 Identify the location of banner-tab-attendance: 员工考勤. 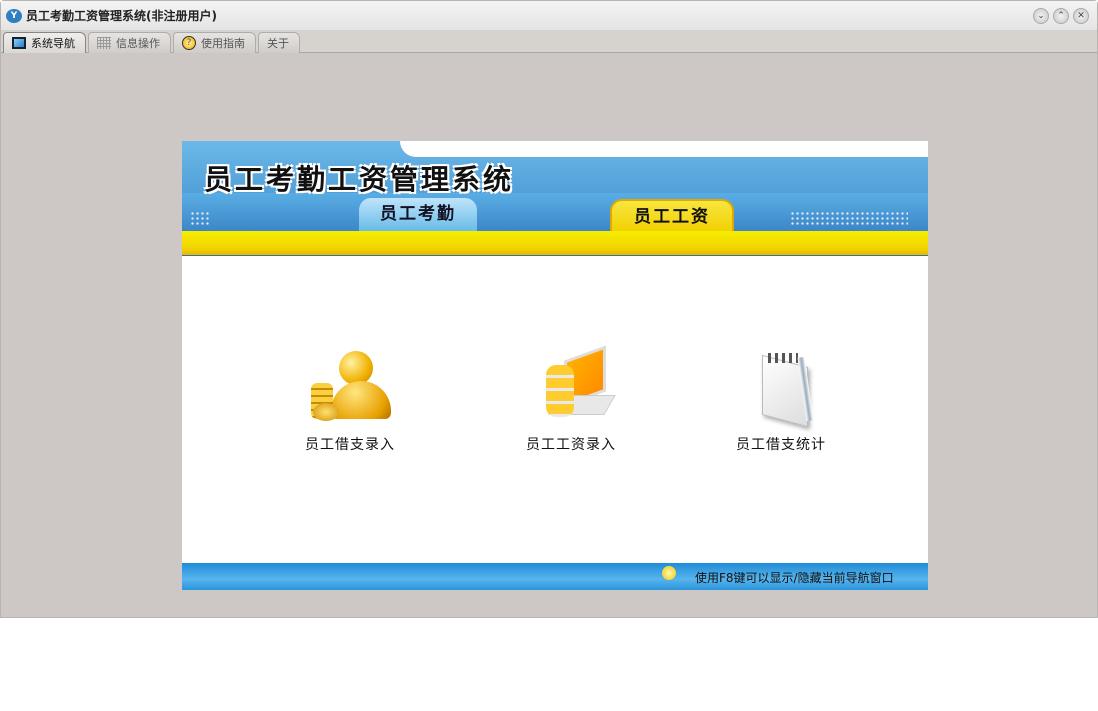
(418, 214).